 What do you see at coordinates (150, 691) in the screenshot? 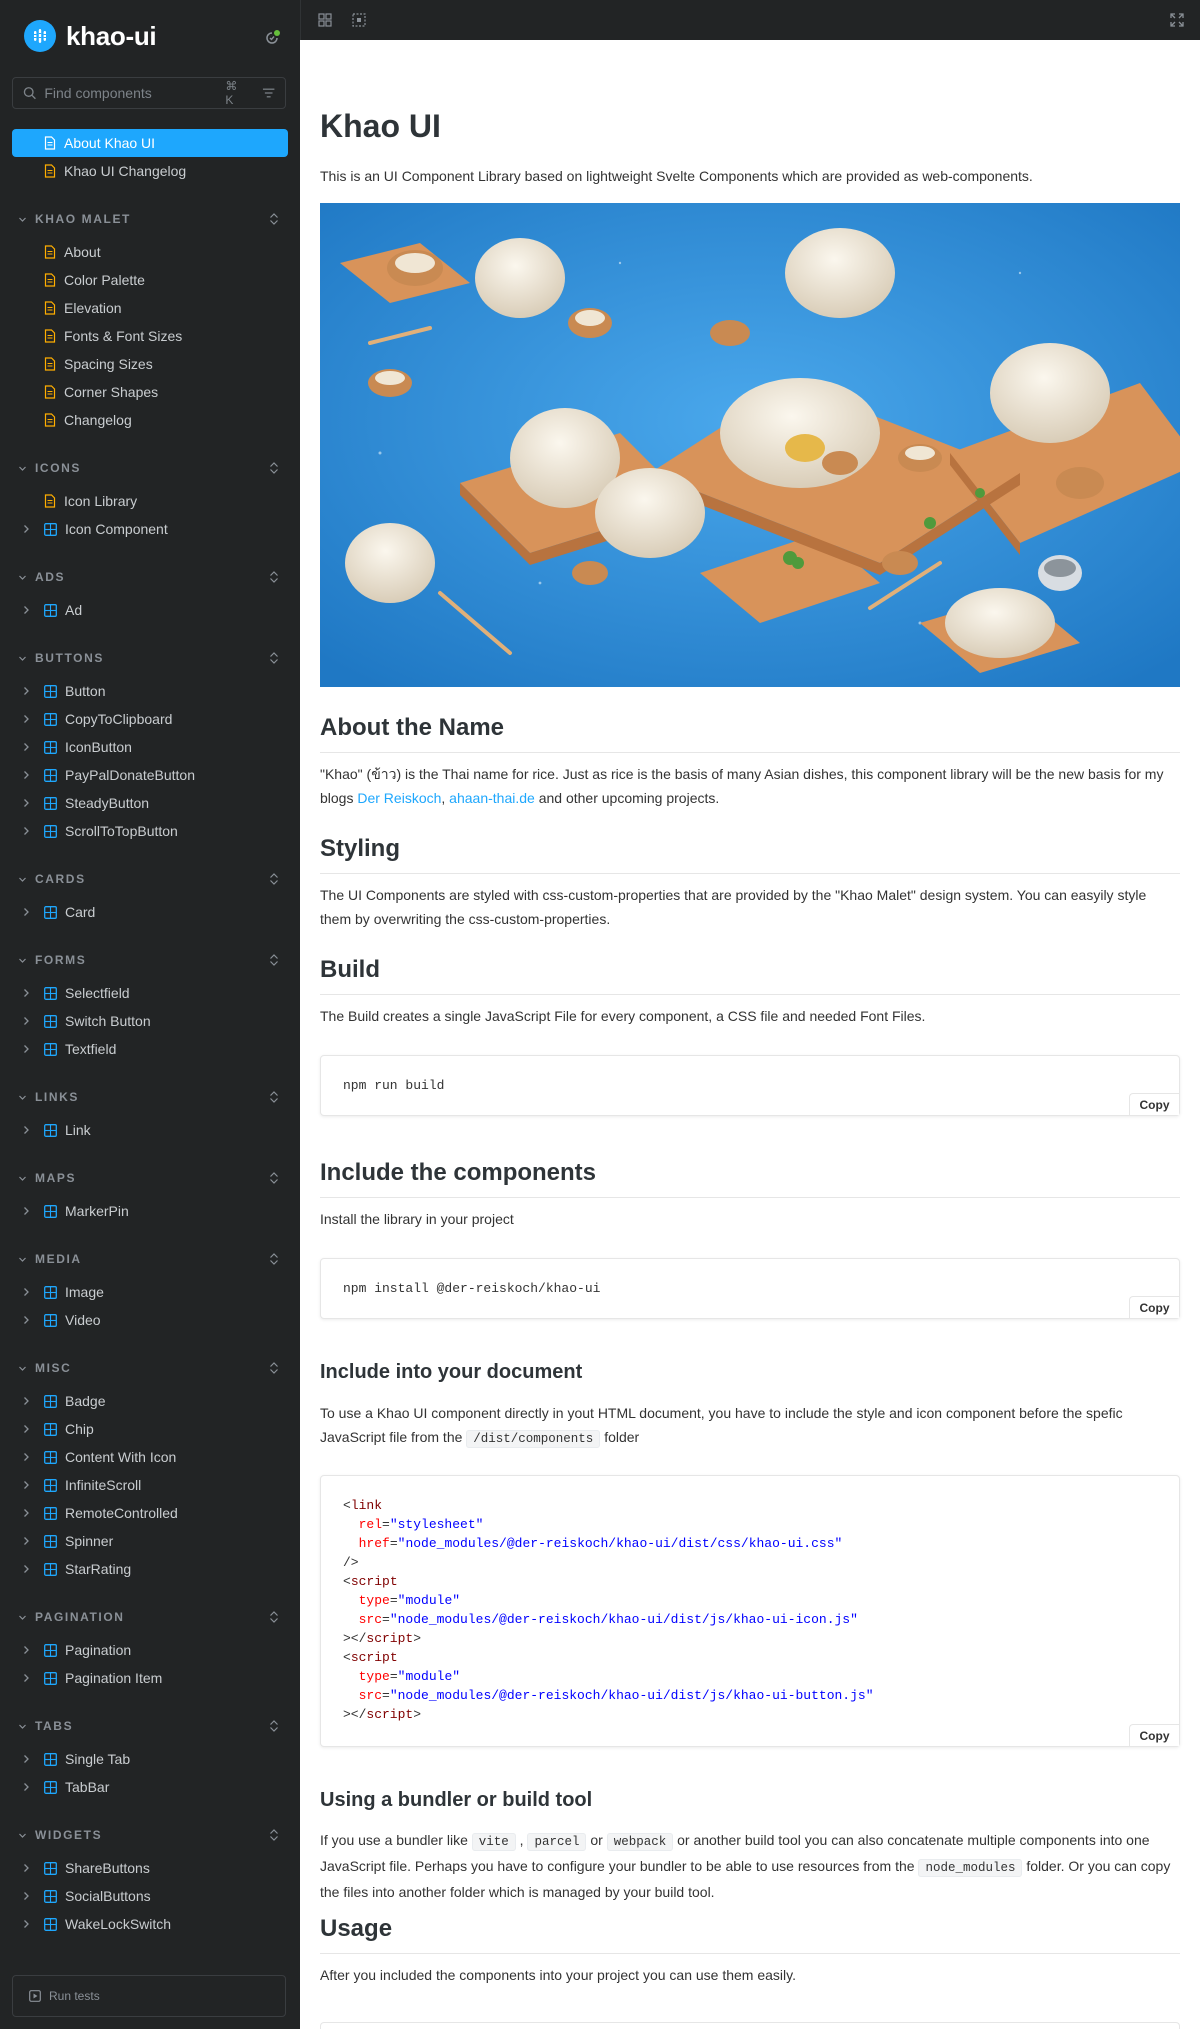
I see `sidebar-item: Button` at bounding box center [150, 691].